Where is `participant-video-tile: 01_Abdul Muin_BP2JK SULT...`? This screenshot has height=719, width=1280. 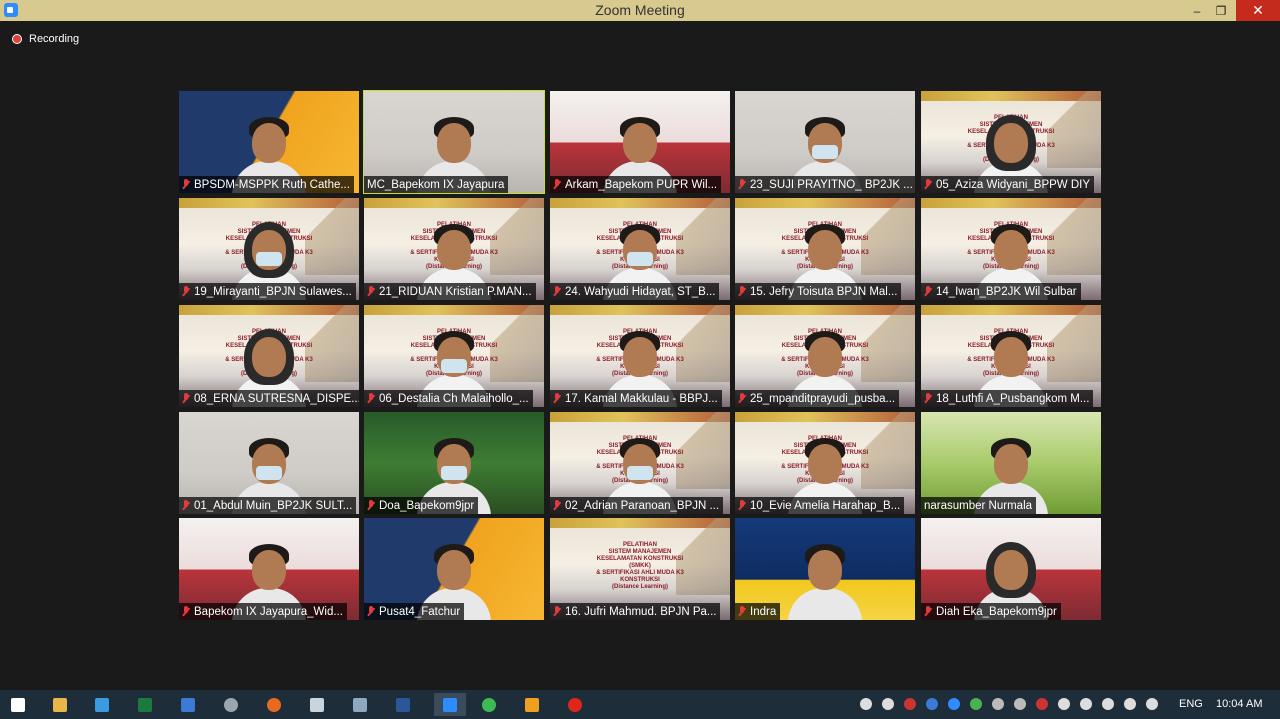
participant-video-tile: 01_Abdul Muin_BP2JK SULT... is located at coordinates (269, 463).